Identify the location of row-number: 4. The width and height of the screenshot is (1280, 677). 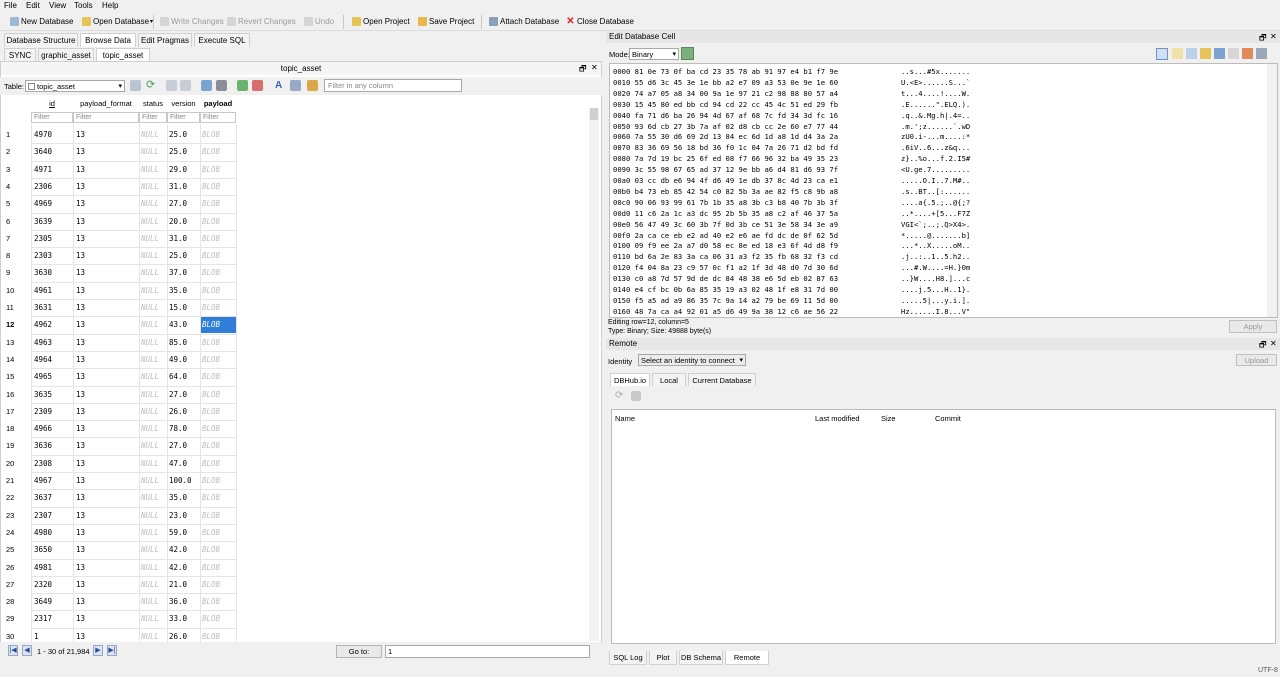
(18, 186).